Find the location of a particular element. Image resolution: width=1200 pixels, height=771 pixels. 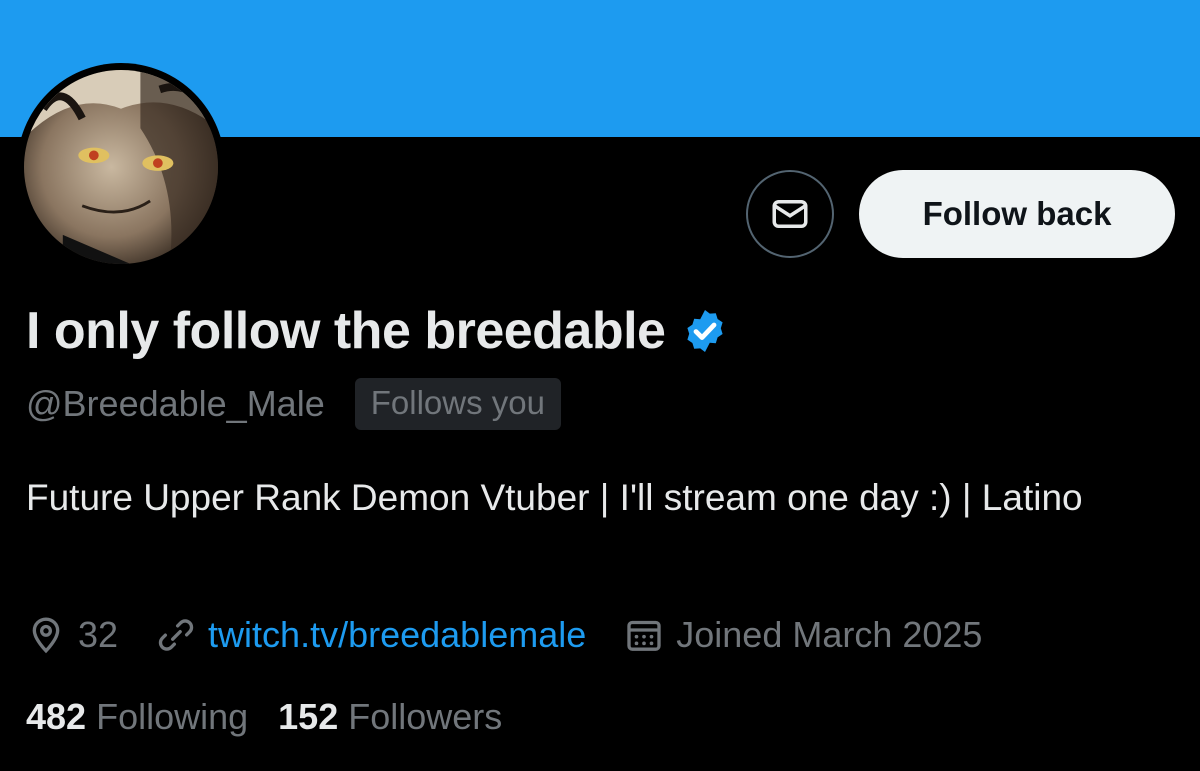

follow-back-button: Follow back is located at coordinates (1017, 214).